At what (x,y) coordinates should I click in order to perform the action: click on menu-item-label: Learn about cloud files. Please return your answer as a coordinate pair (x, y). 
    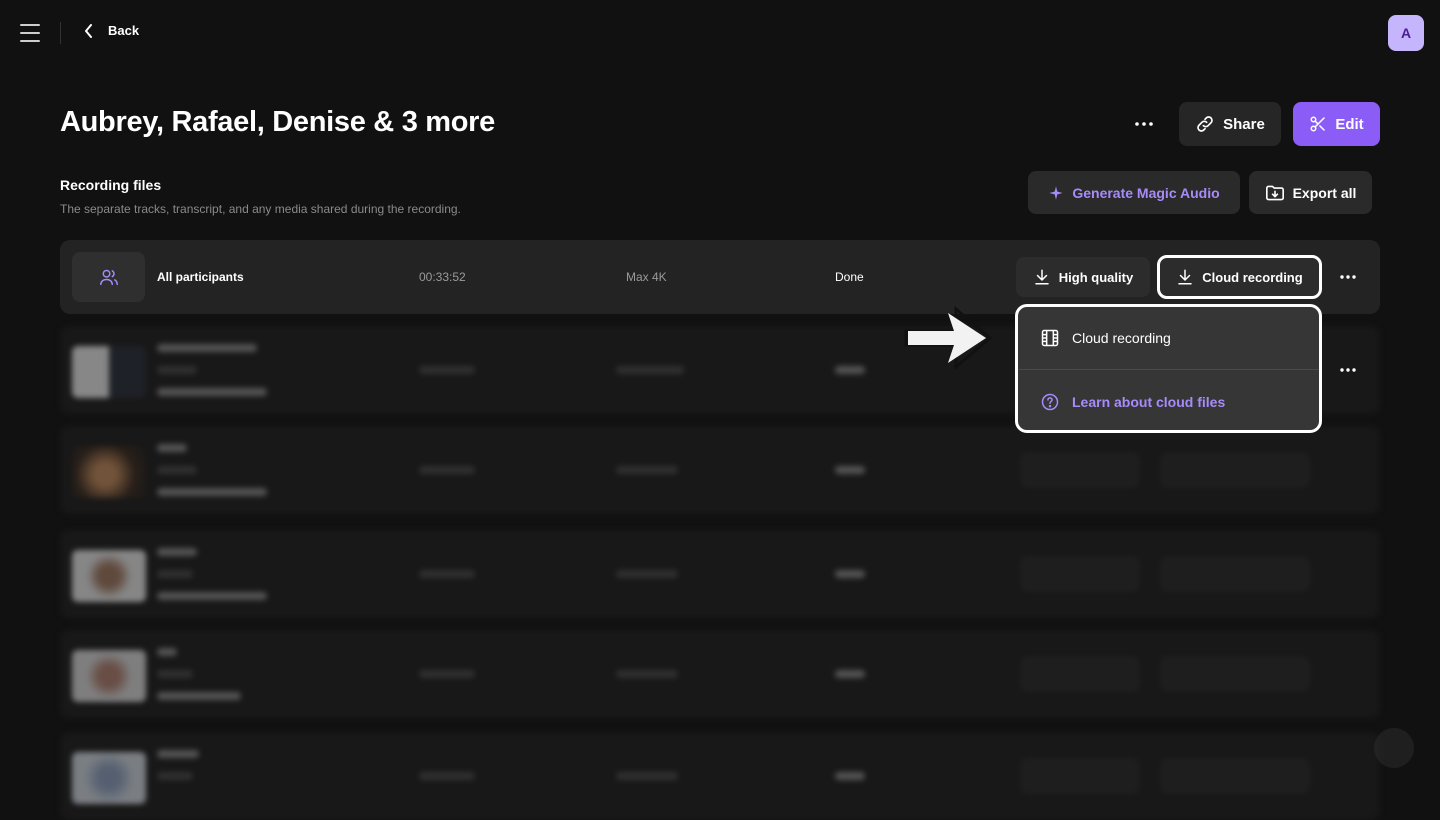
    Looking at the image, I should click on (1149, 401).